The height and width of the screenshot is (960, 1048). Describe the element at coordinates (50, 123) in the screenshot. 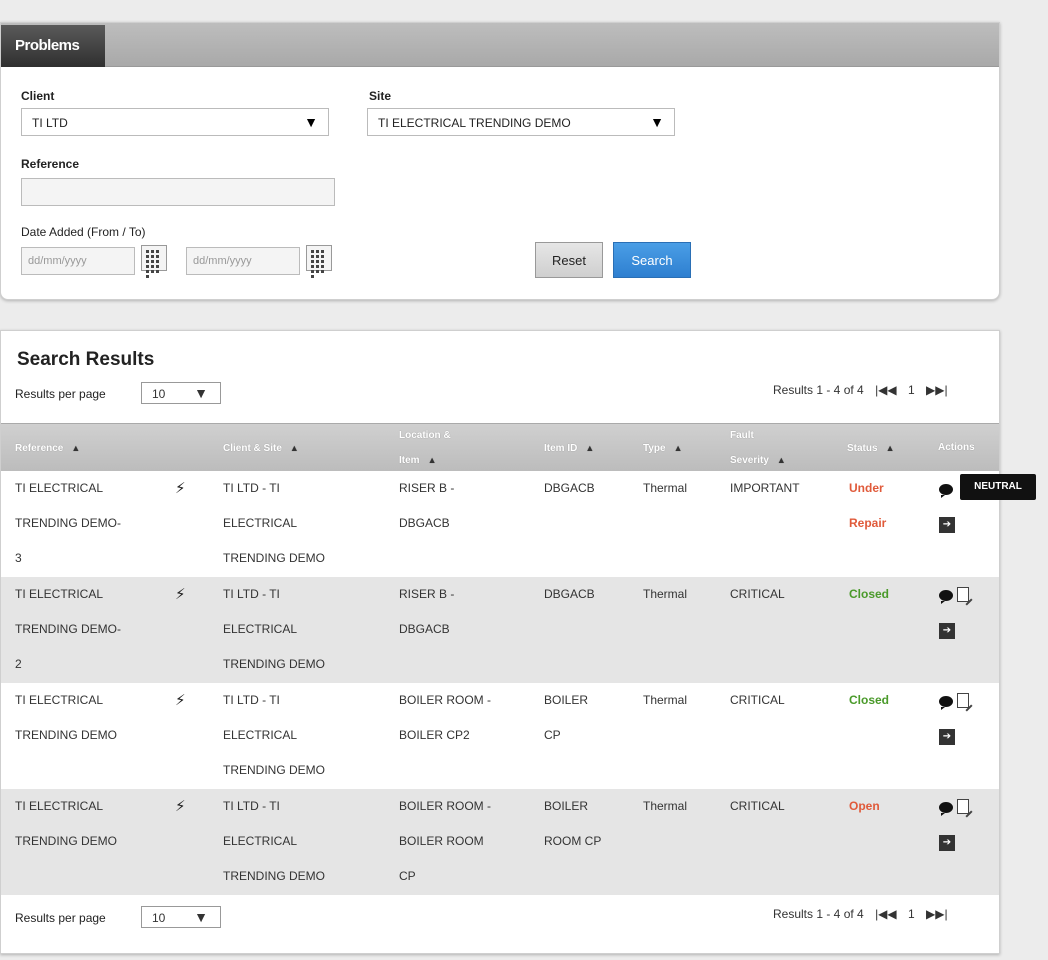

I see `client-select-value: TI LTD` at that location.